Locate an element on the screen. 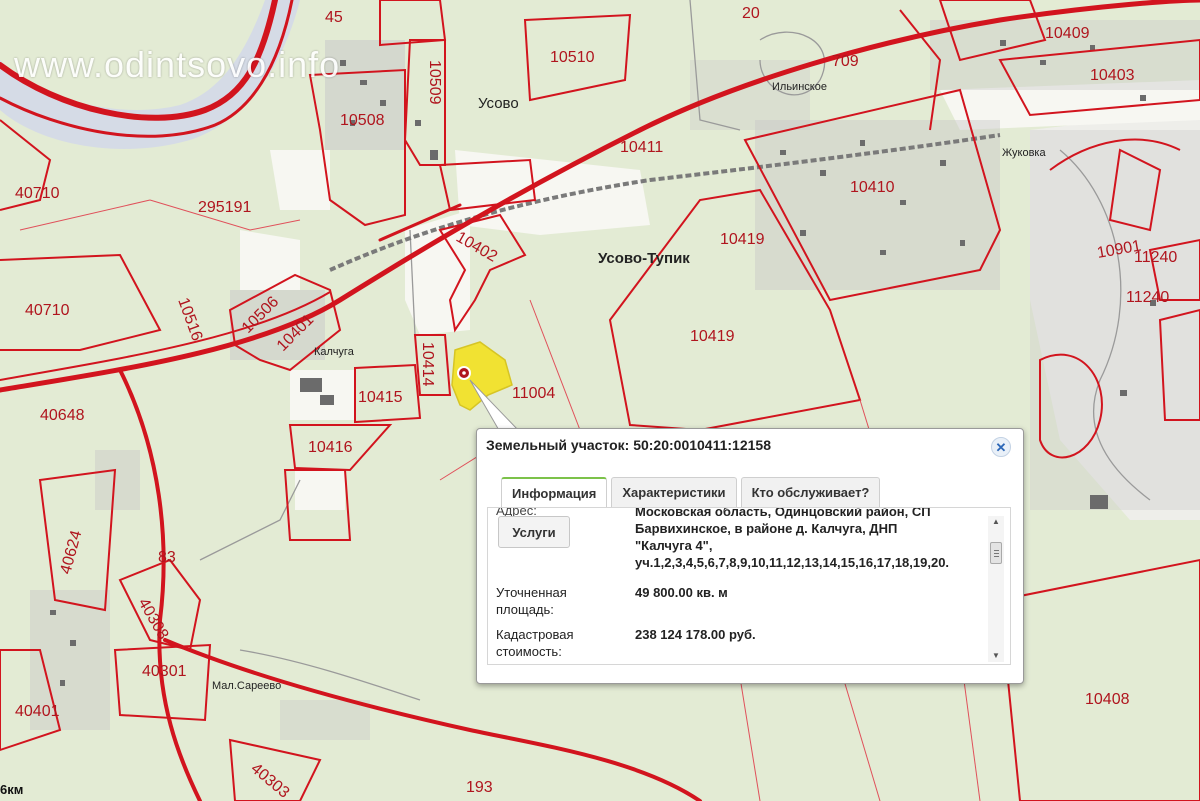  parcel-label: 10409 is located at coordinates (1067, 33).